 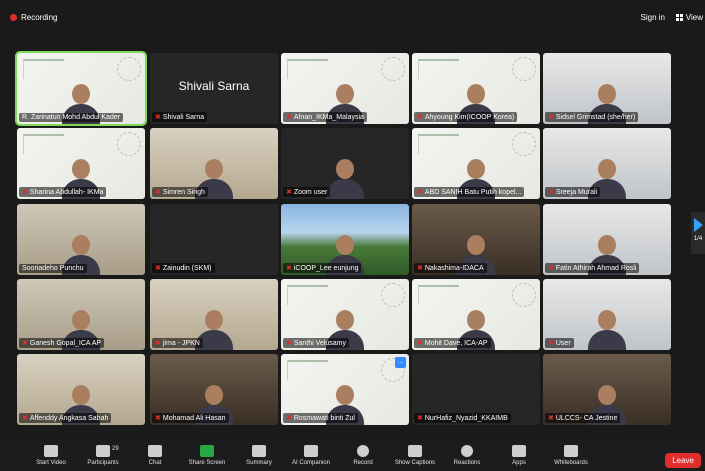 What do you see at coordinates (576, 192) in the screenshot?
I see `participant-name: Sreeja Murali` at bounding box center [576, 192].